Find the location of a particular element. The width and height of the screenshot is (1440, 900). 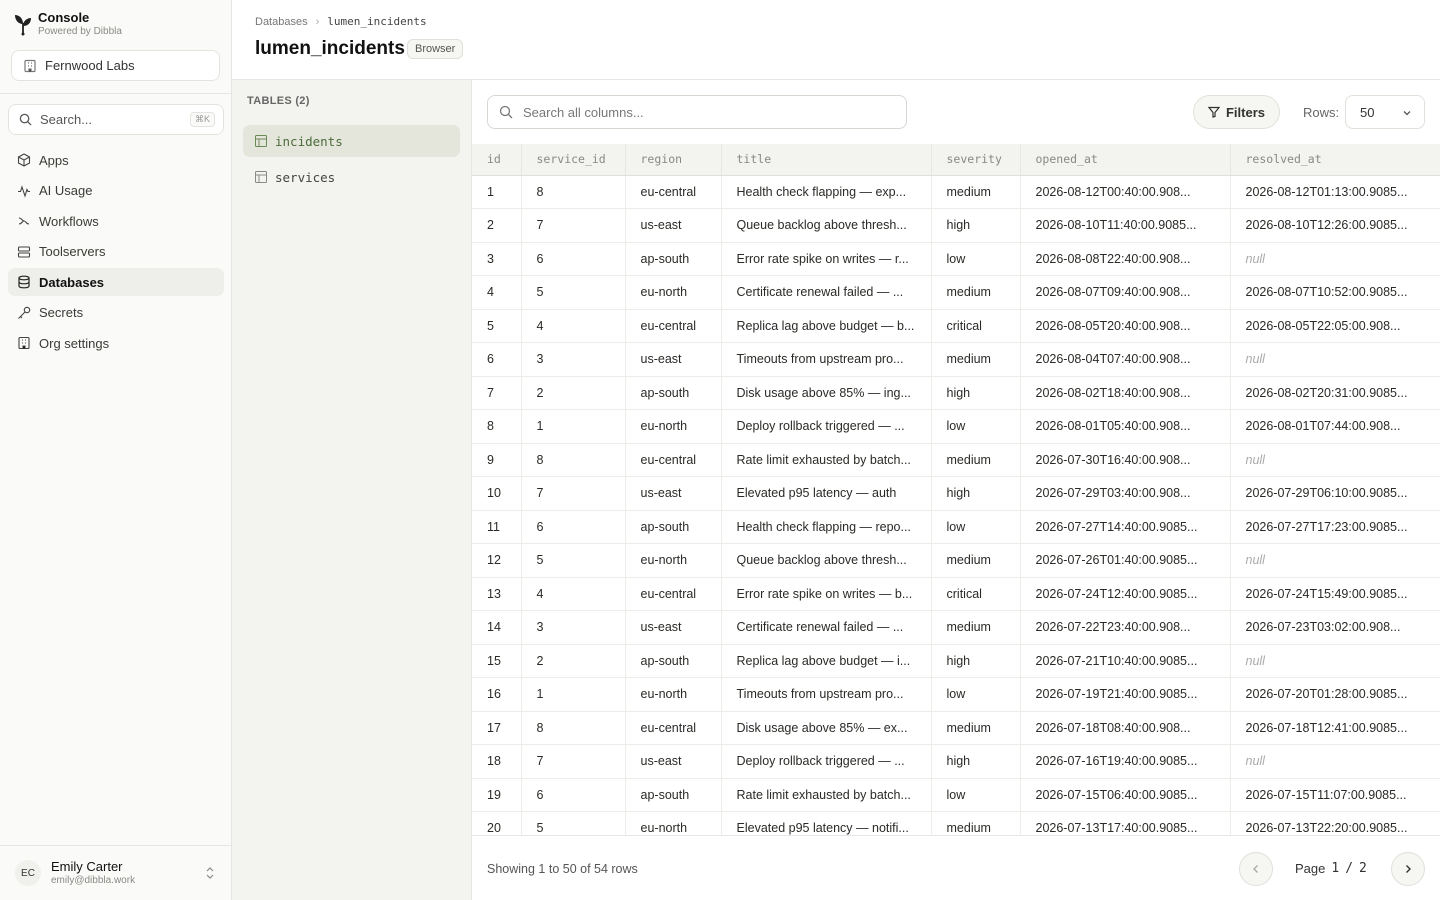

cell-service-id: 8 is located at coordinates (573, 460).